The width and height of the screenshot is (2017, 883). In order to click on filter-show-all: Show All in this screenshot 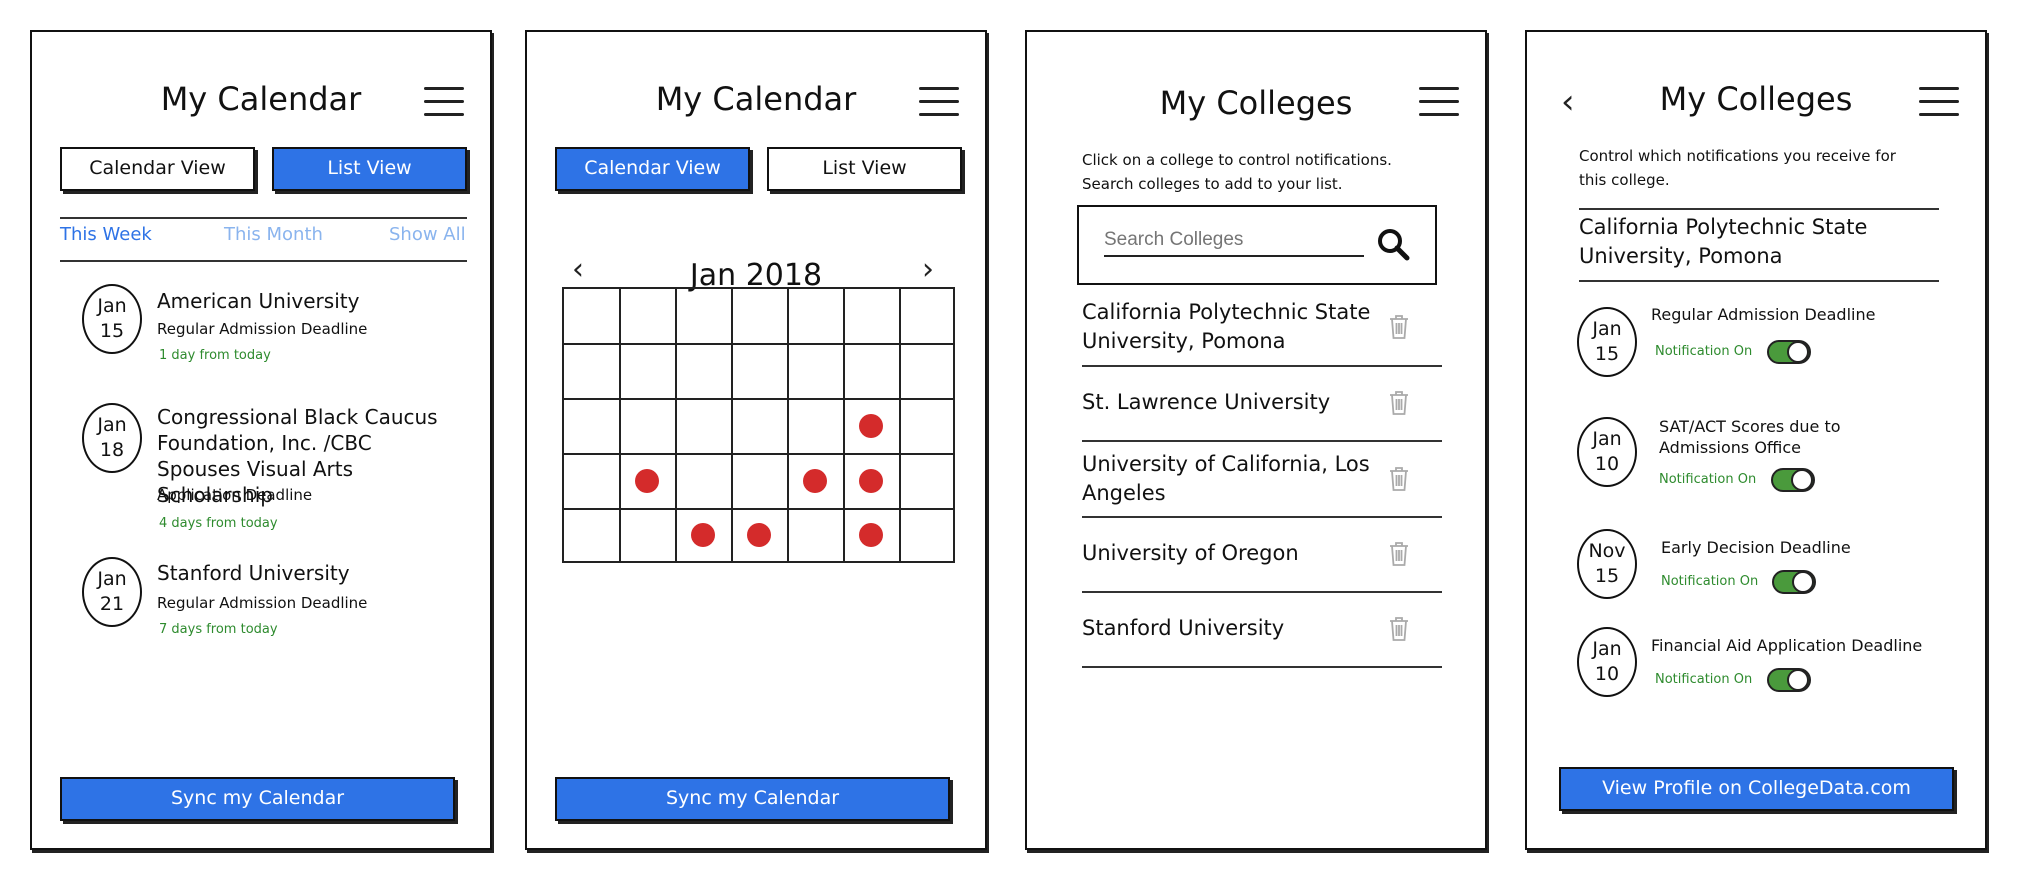, I will do `click(427, 234)`.